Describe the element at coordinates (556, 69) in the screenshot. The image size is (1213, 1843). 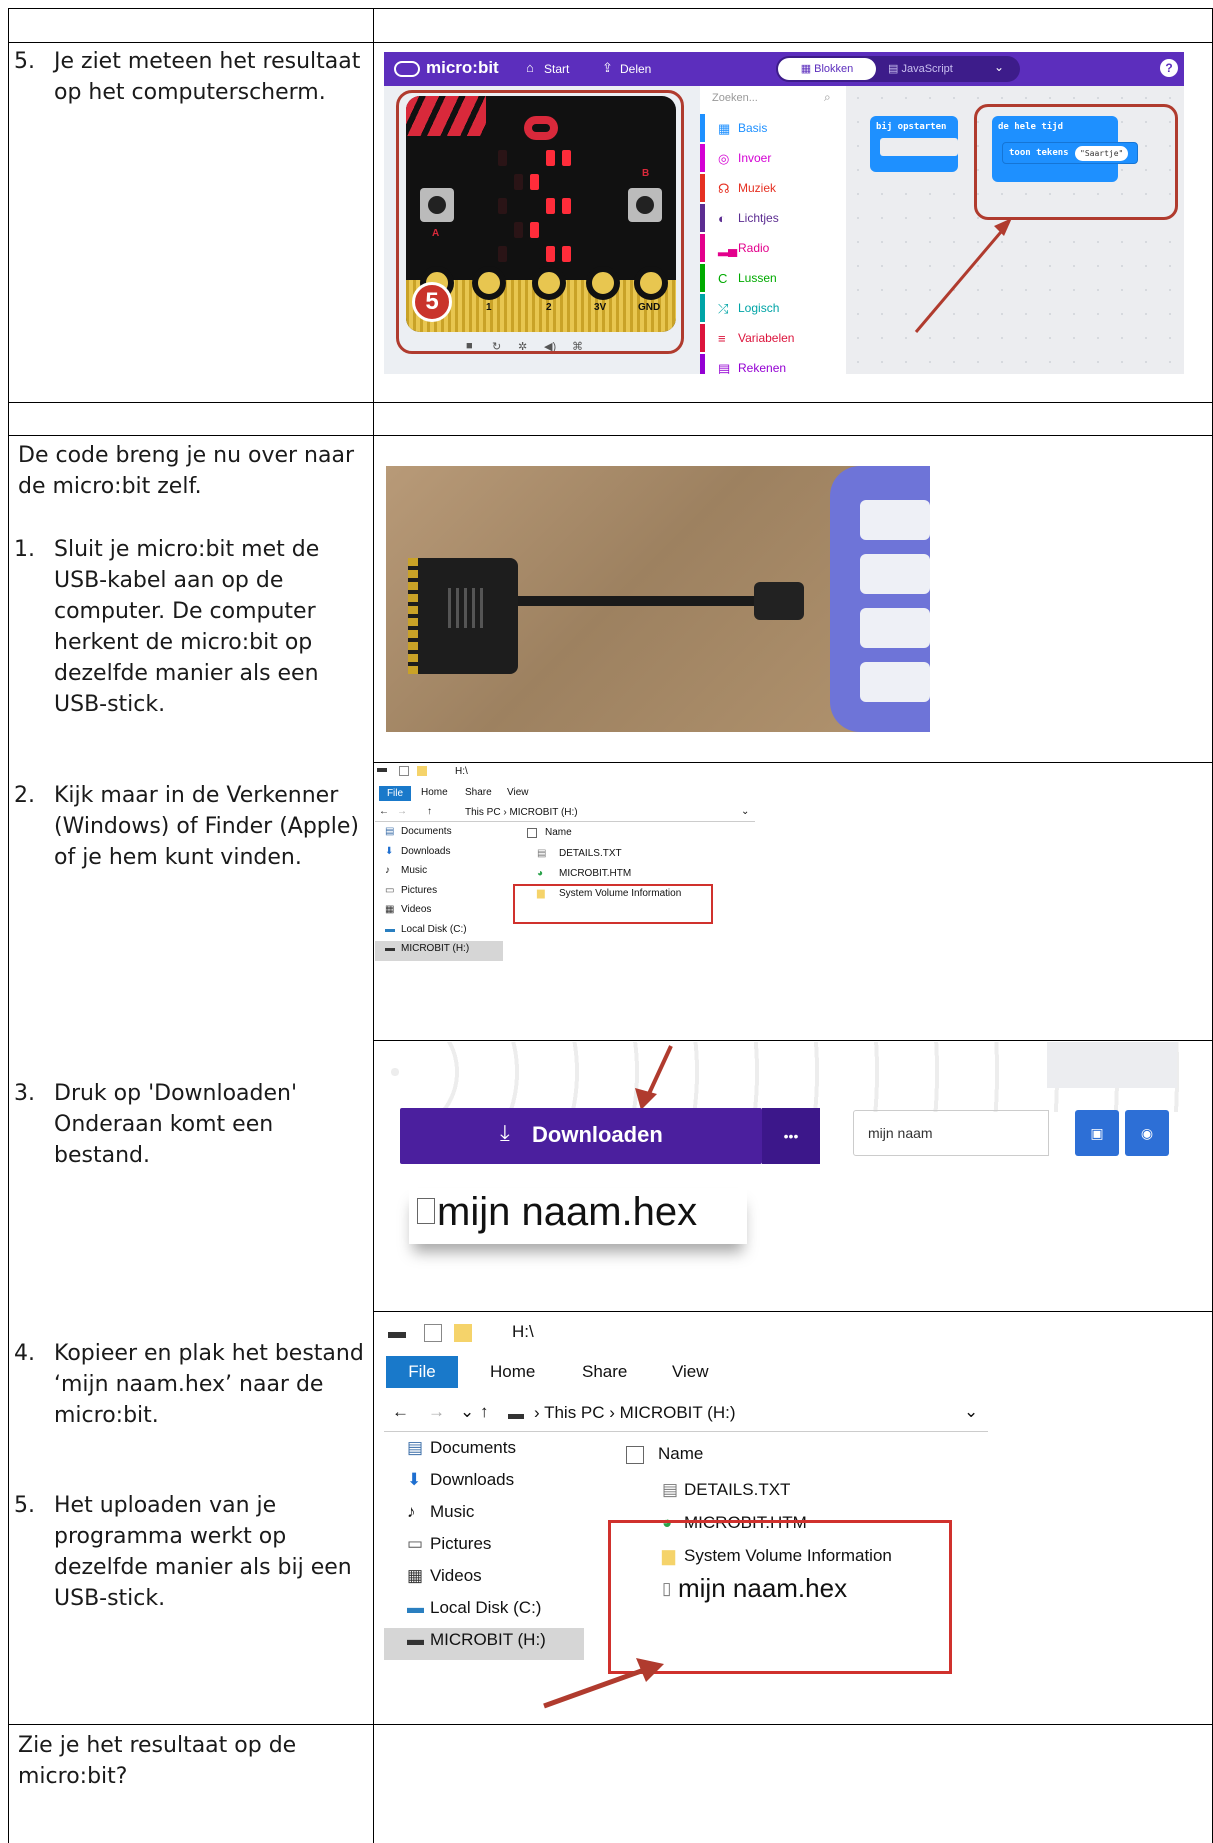
I see `nav-start: Start` at that location.